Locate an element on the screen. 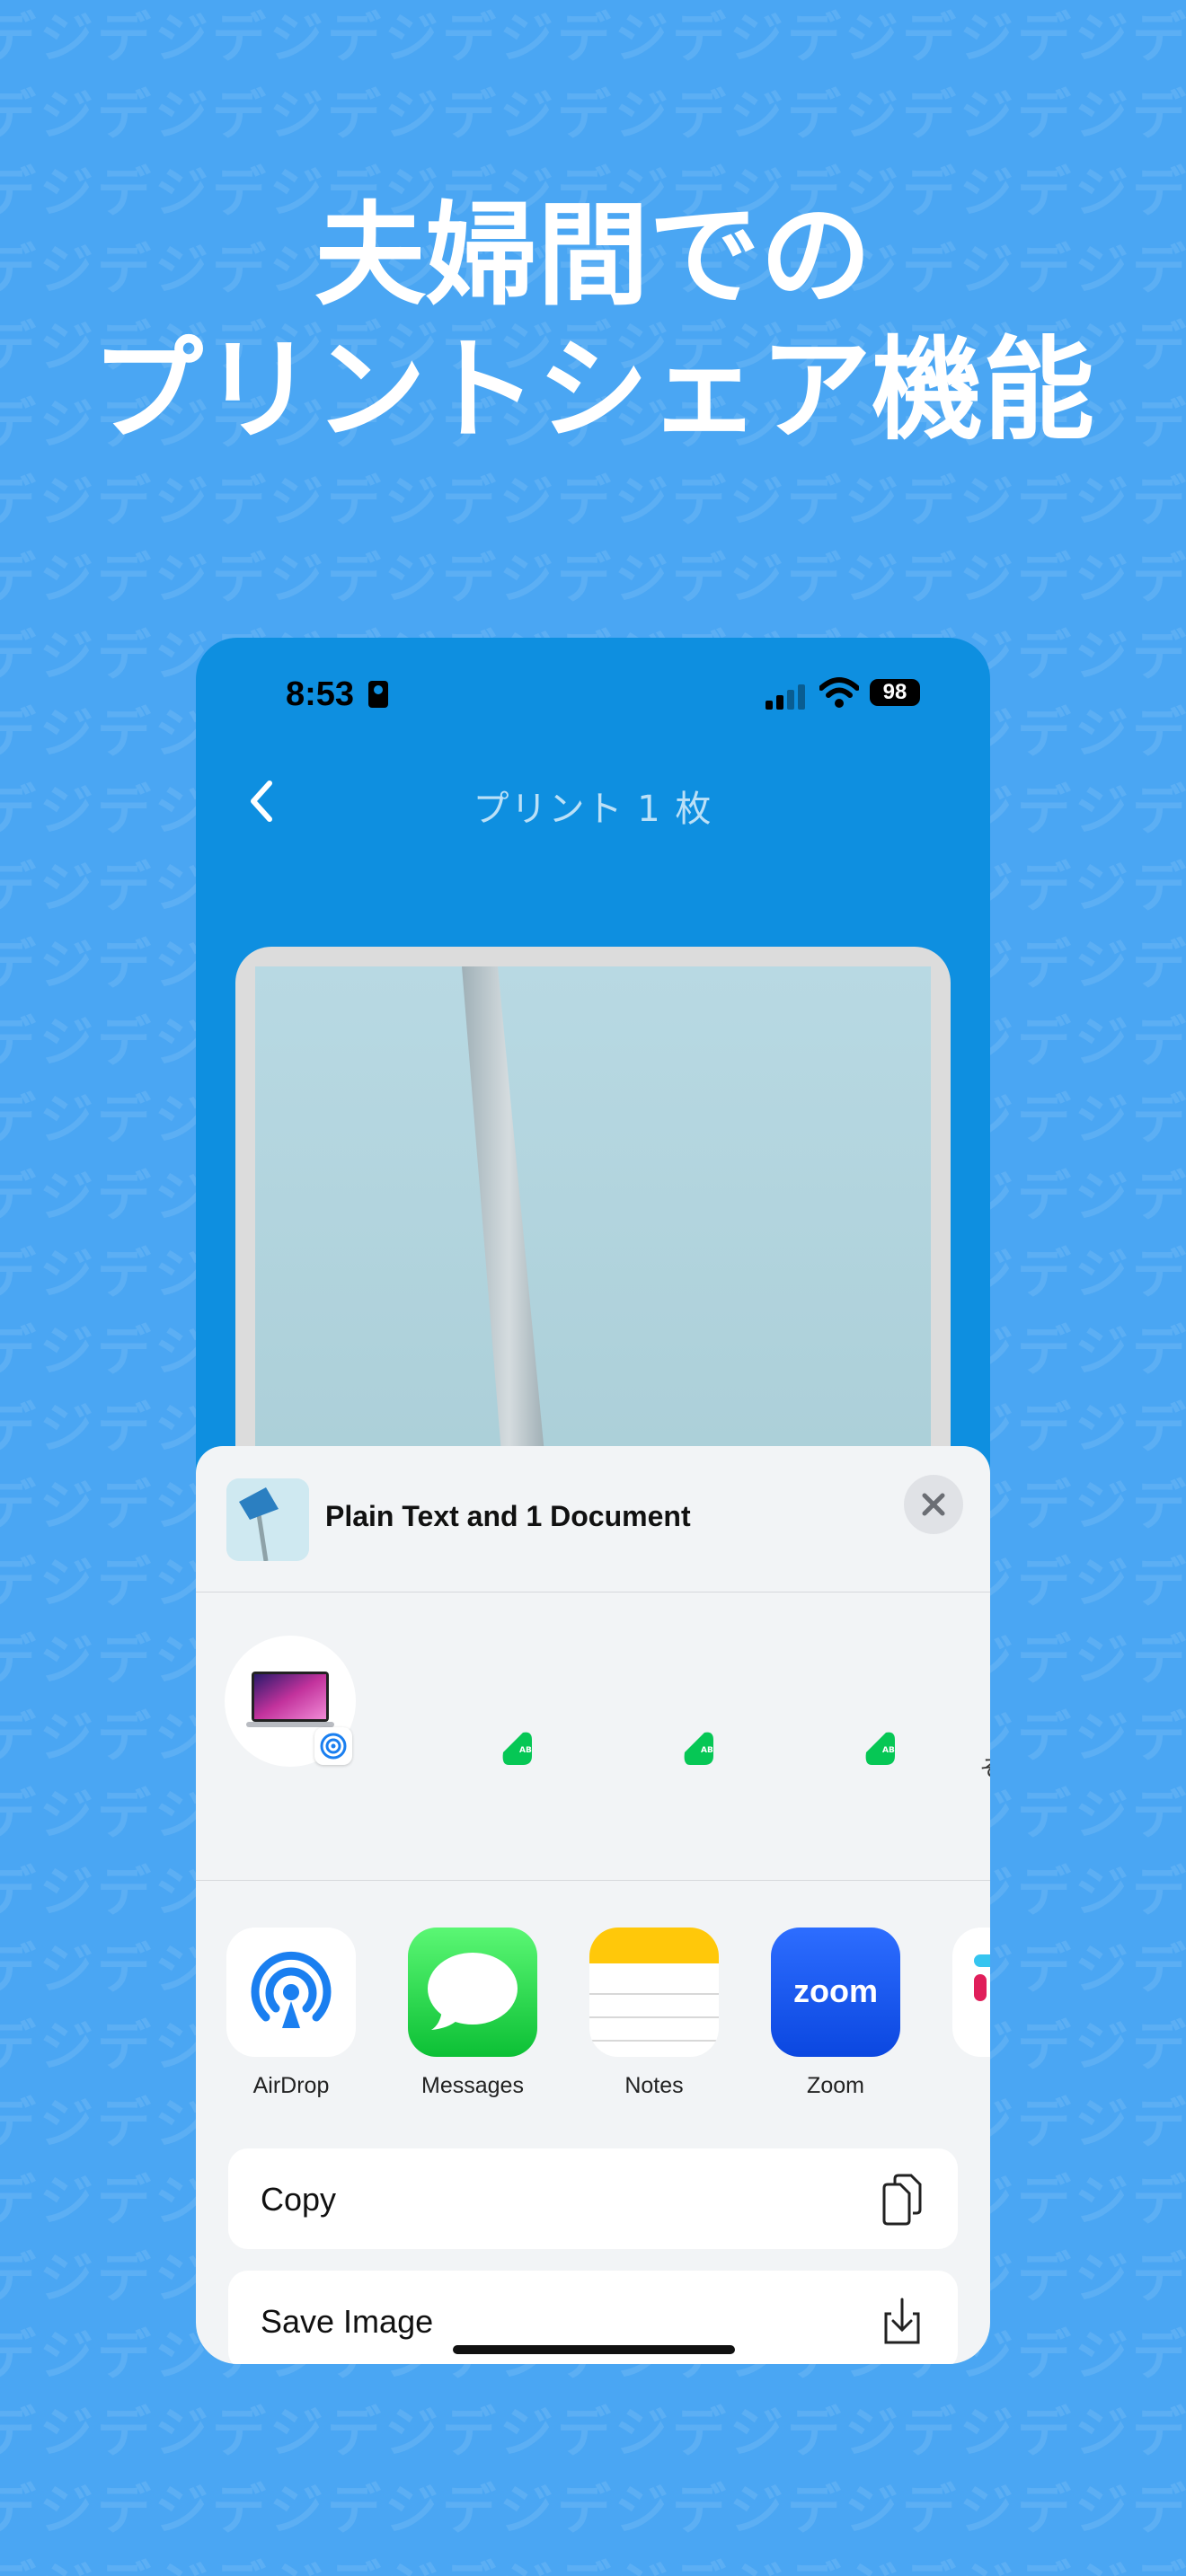 The height and width of the screenshot is (2576, 1186). airdrop-badge-icon is located at coordinates (333, 1746).